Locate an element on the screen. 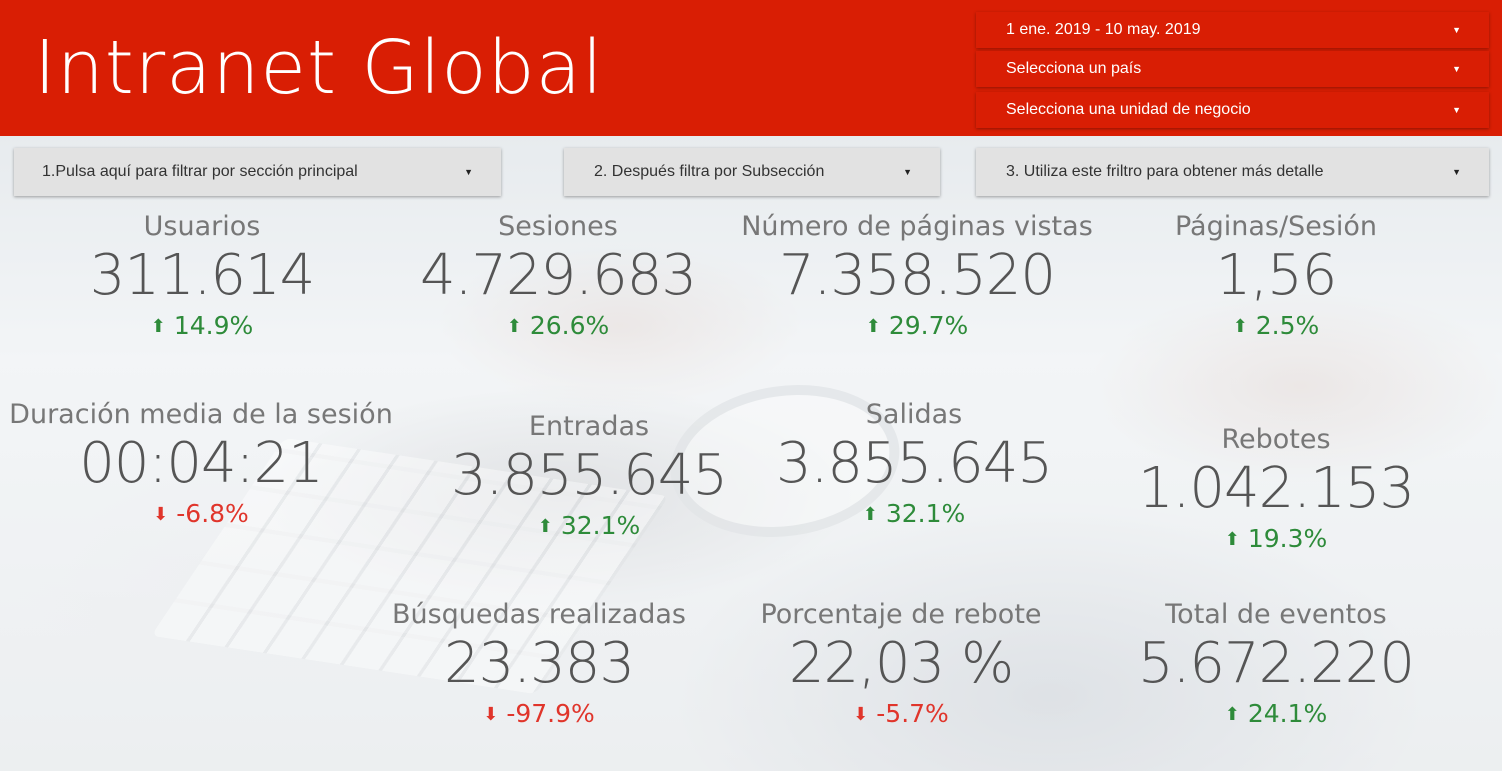 The width and height of the screenshot is (1502, 771). metric-delta: ⬆ 29.7% is located at coordinates (917, 326).